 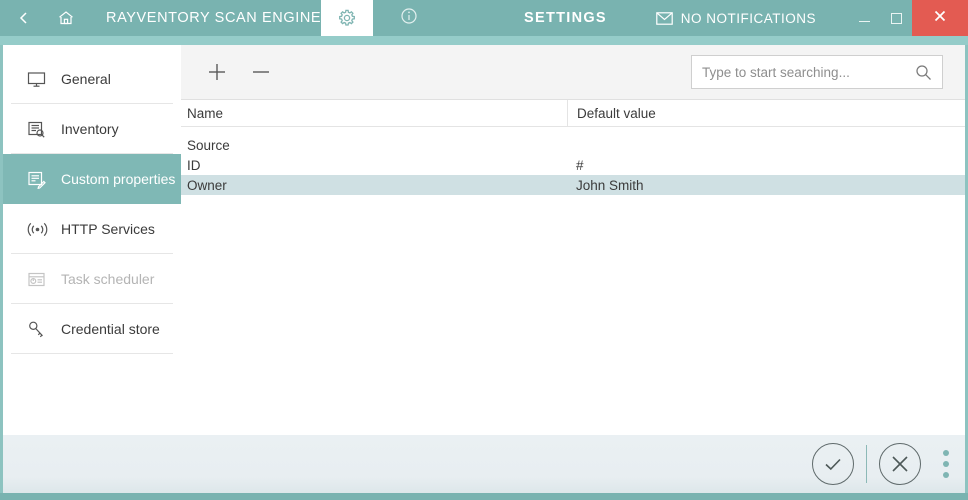 I want to click on info-icon, so click(x=409, y=18).